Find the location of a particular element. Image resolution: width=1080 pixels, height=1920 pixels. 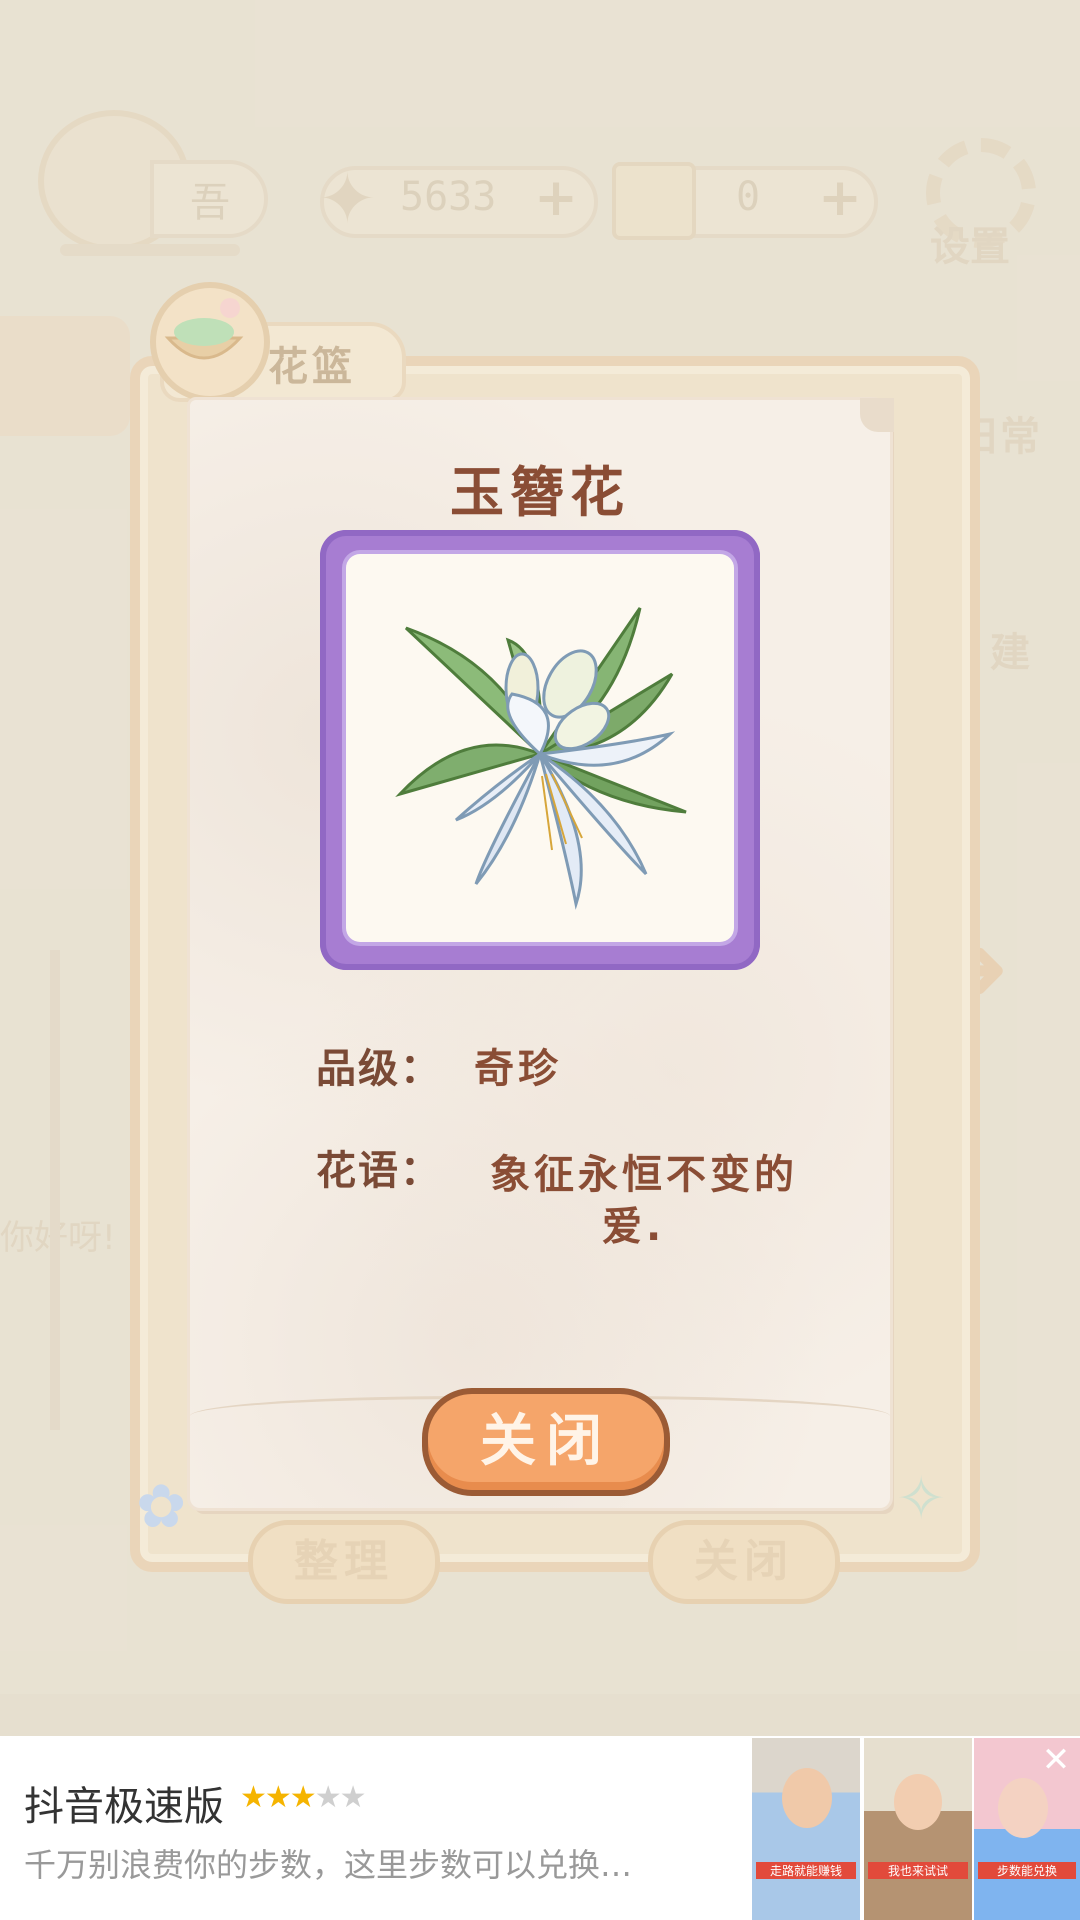

ad-rating-empty: ★★ is located at coordinates (340, 1797).